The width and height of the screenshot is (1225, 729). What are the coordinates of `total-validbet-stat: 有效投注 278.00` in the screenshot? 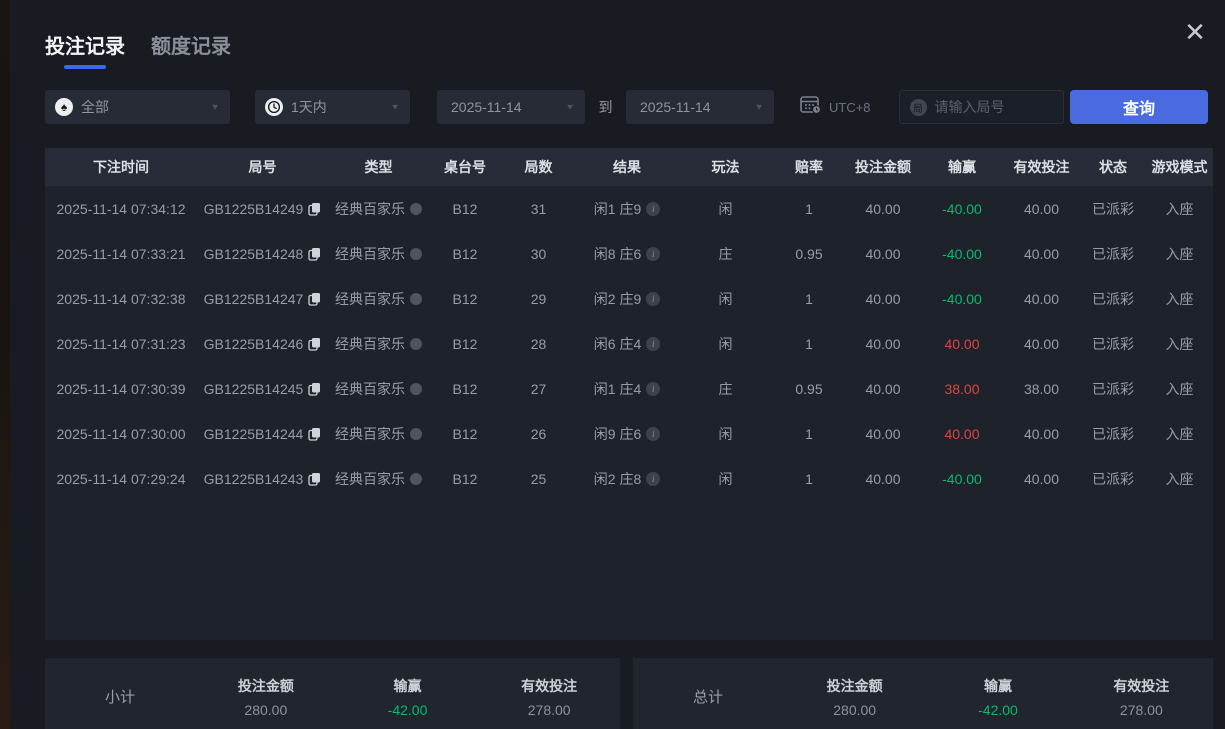 It's located at (1141, 697).